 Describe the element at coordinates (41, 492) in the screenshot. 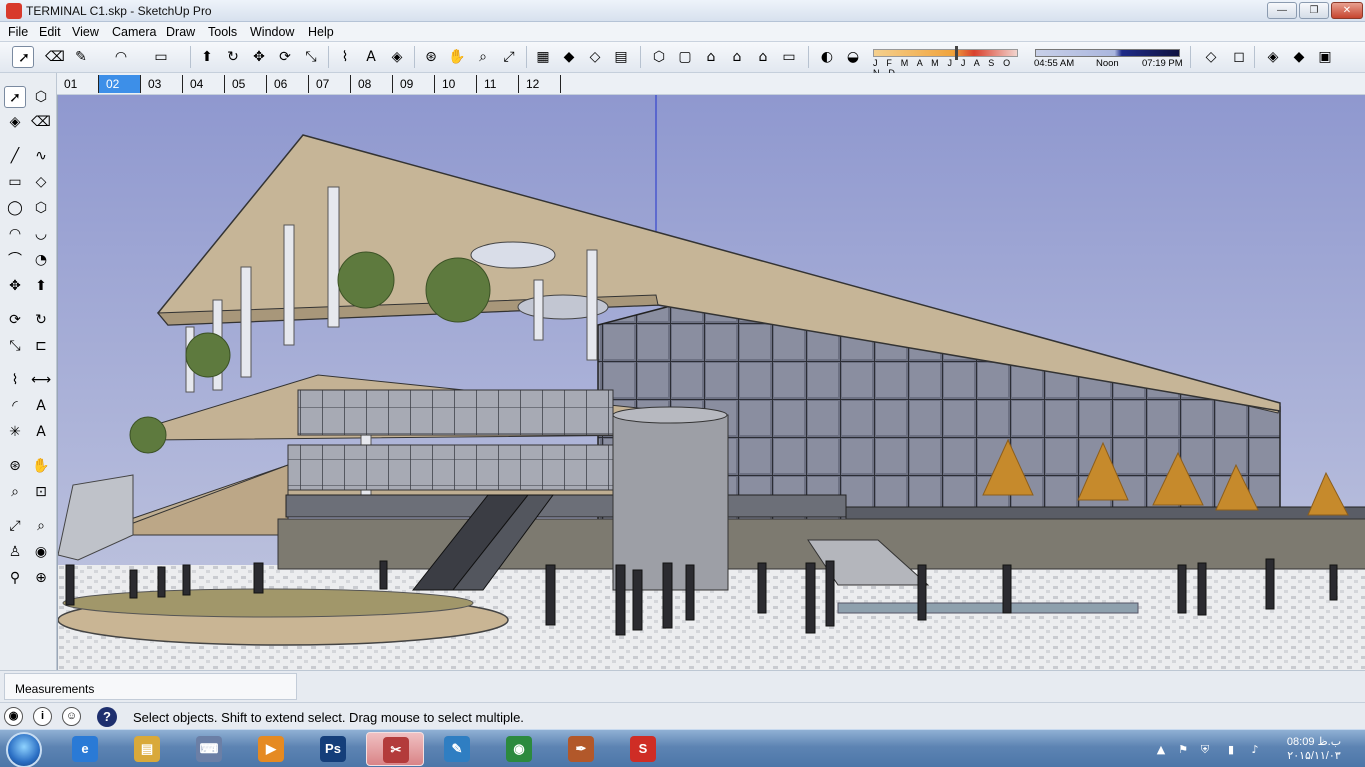

I see `zoom-window-icon: ⊡` at that location.